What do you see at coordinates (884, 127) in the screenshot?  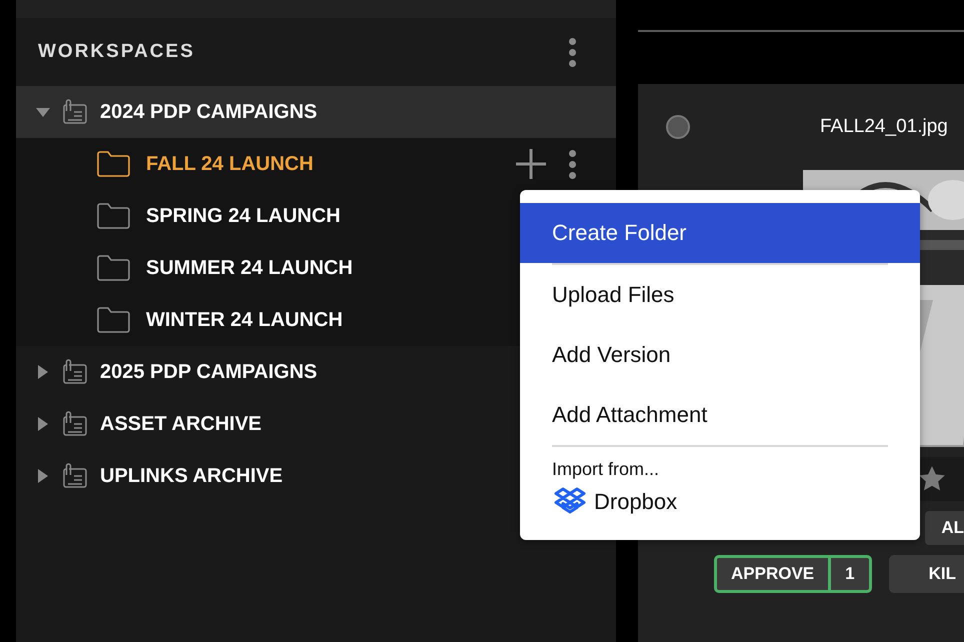 I see `file-name: FALL24_01.jpg` at bounding box center [884, 127].